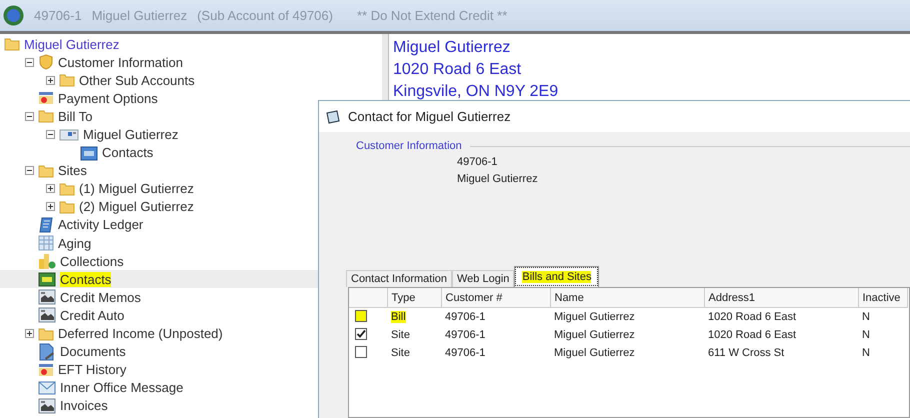 Image resolution: width=910 pixels, height=418 pixels. I want to click on shield-icon, so click(46, 62).